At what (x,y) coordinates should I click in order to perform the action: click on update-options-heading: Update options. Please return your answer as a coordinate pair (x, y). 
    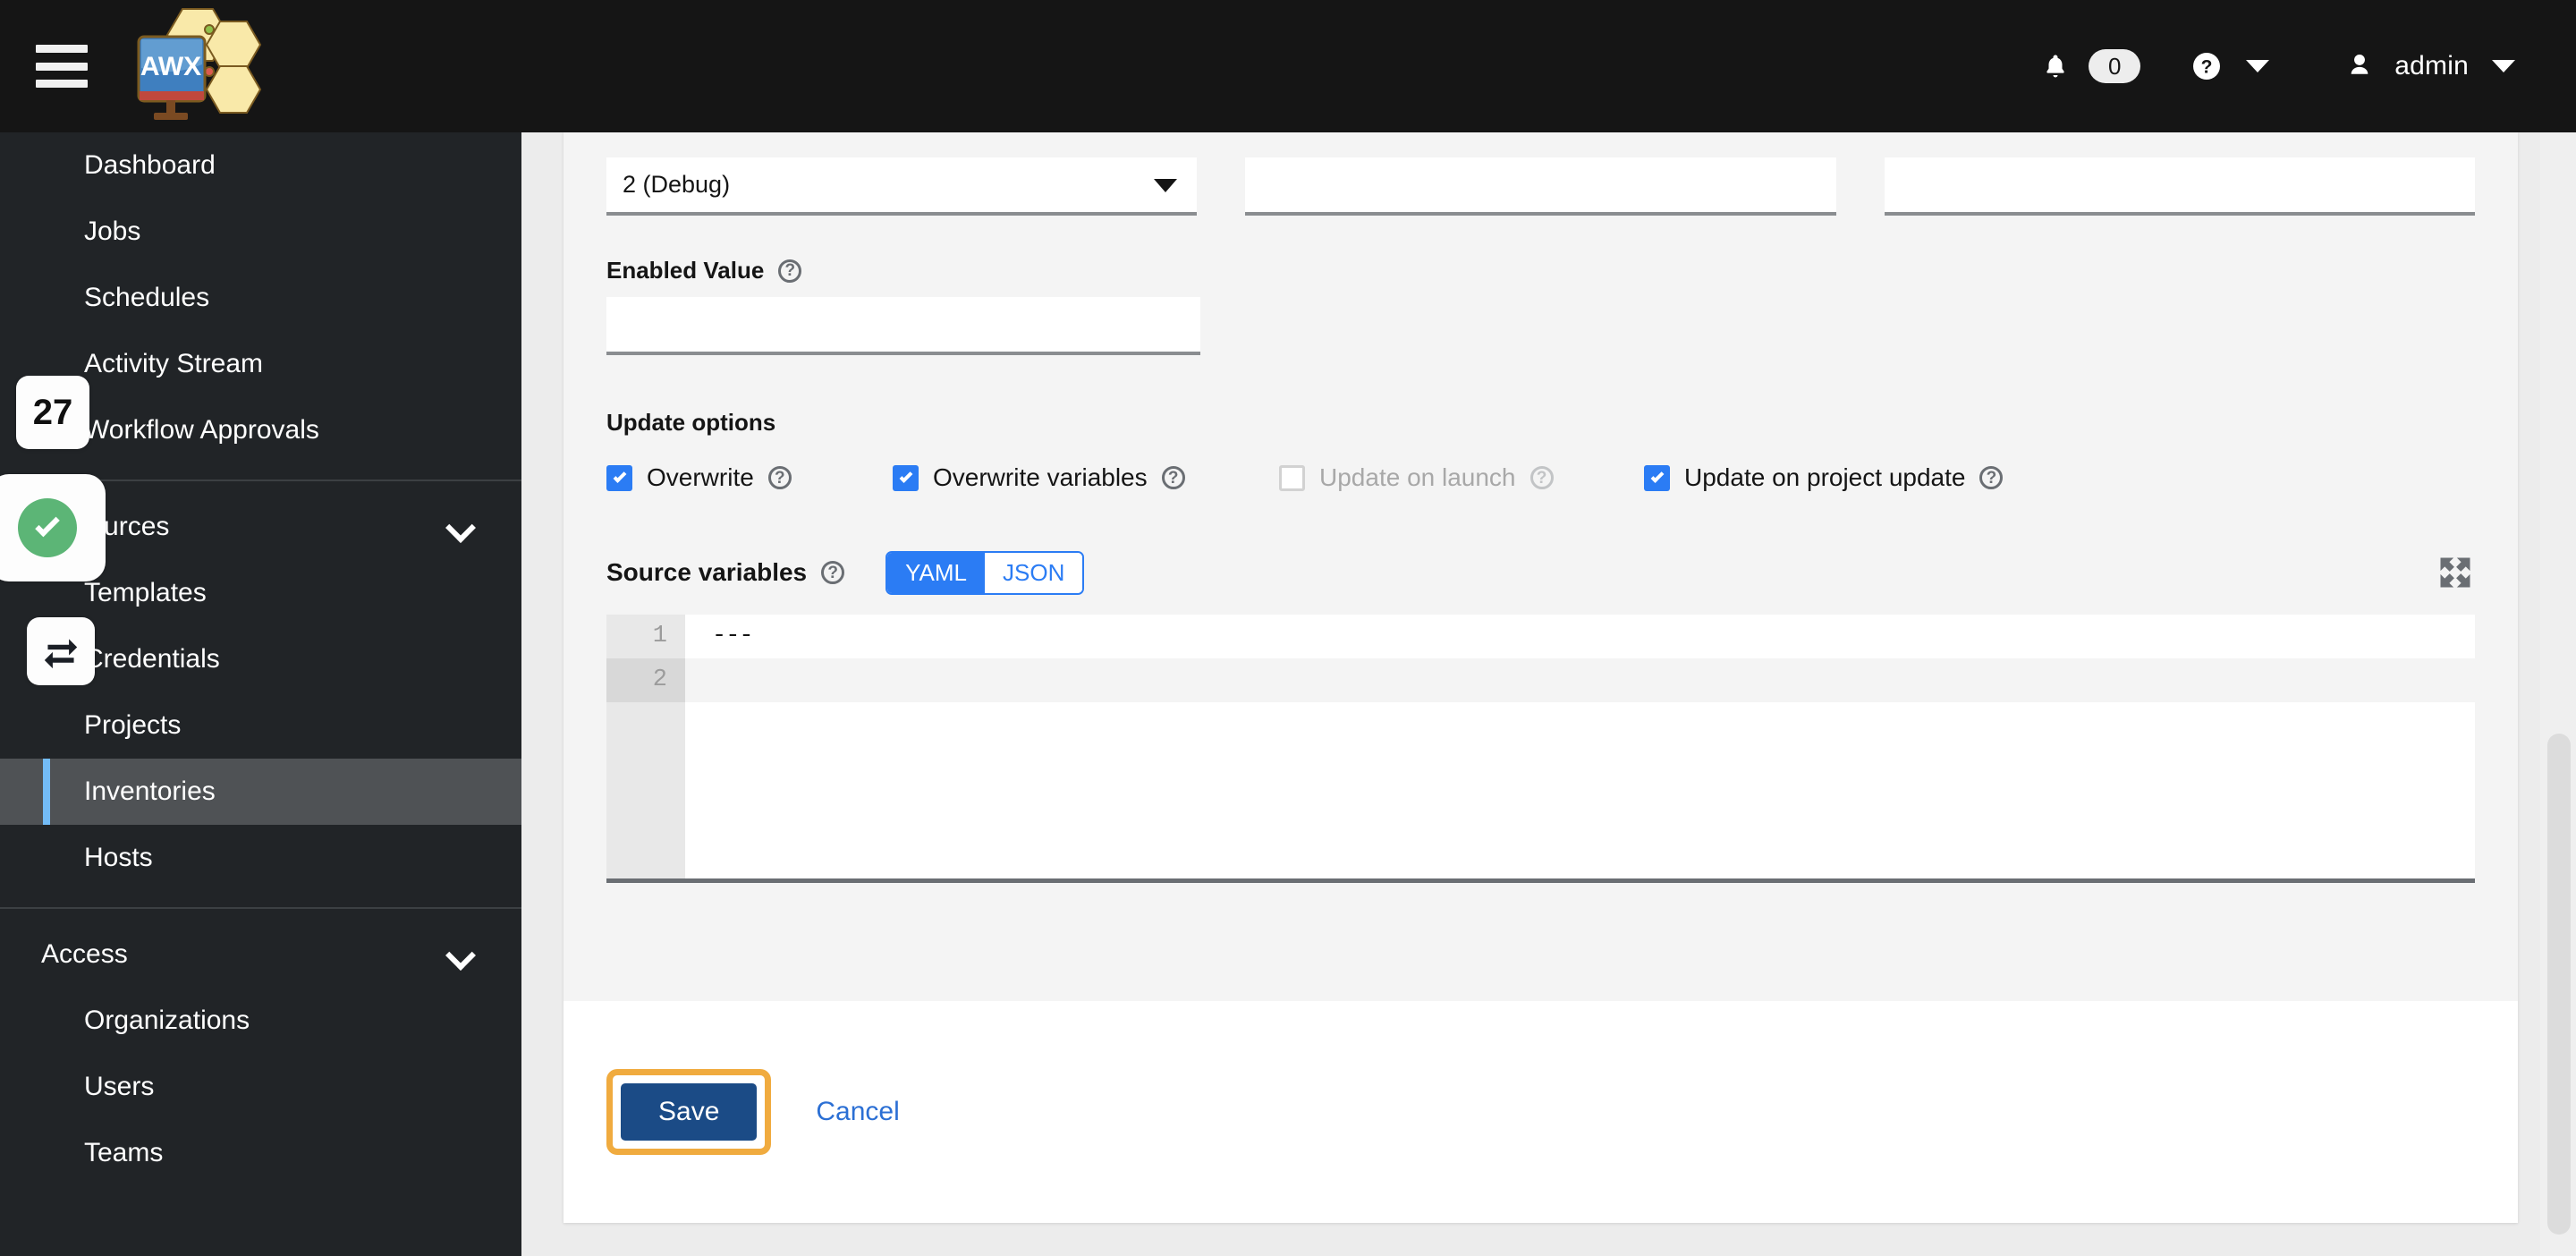
    Looking at the image, I should click on (691, 422).